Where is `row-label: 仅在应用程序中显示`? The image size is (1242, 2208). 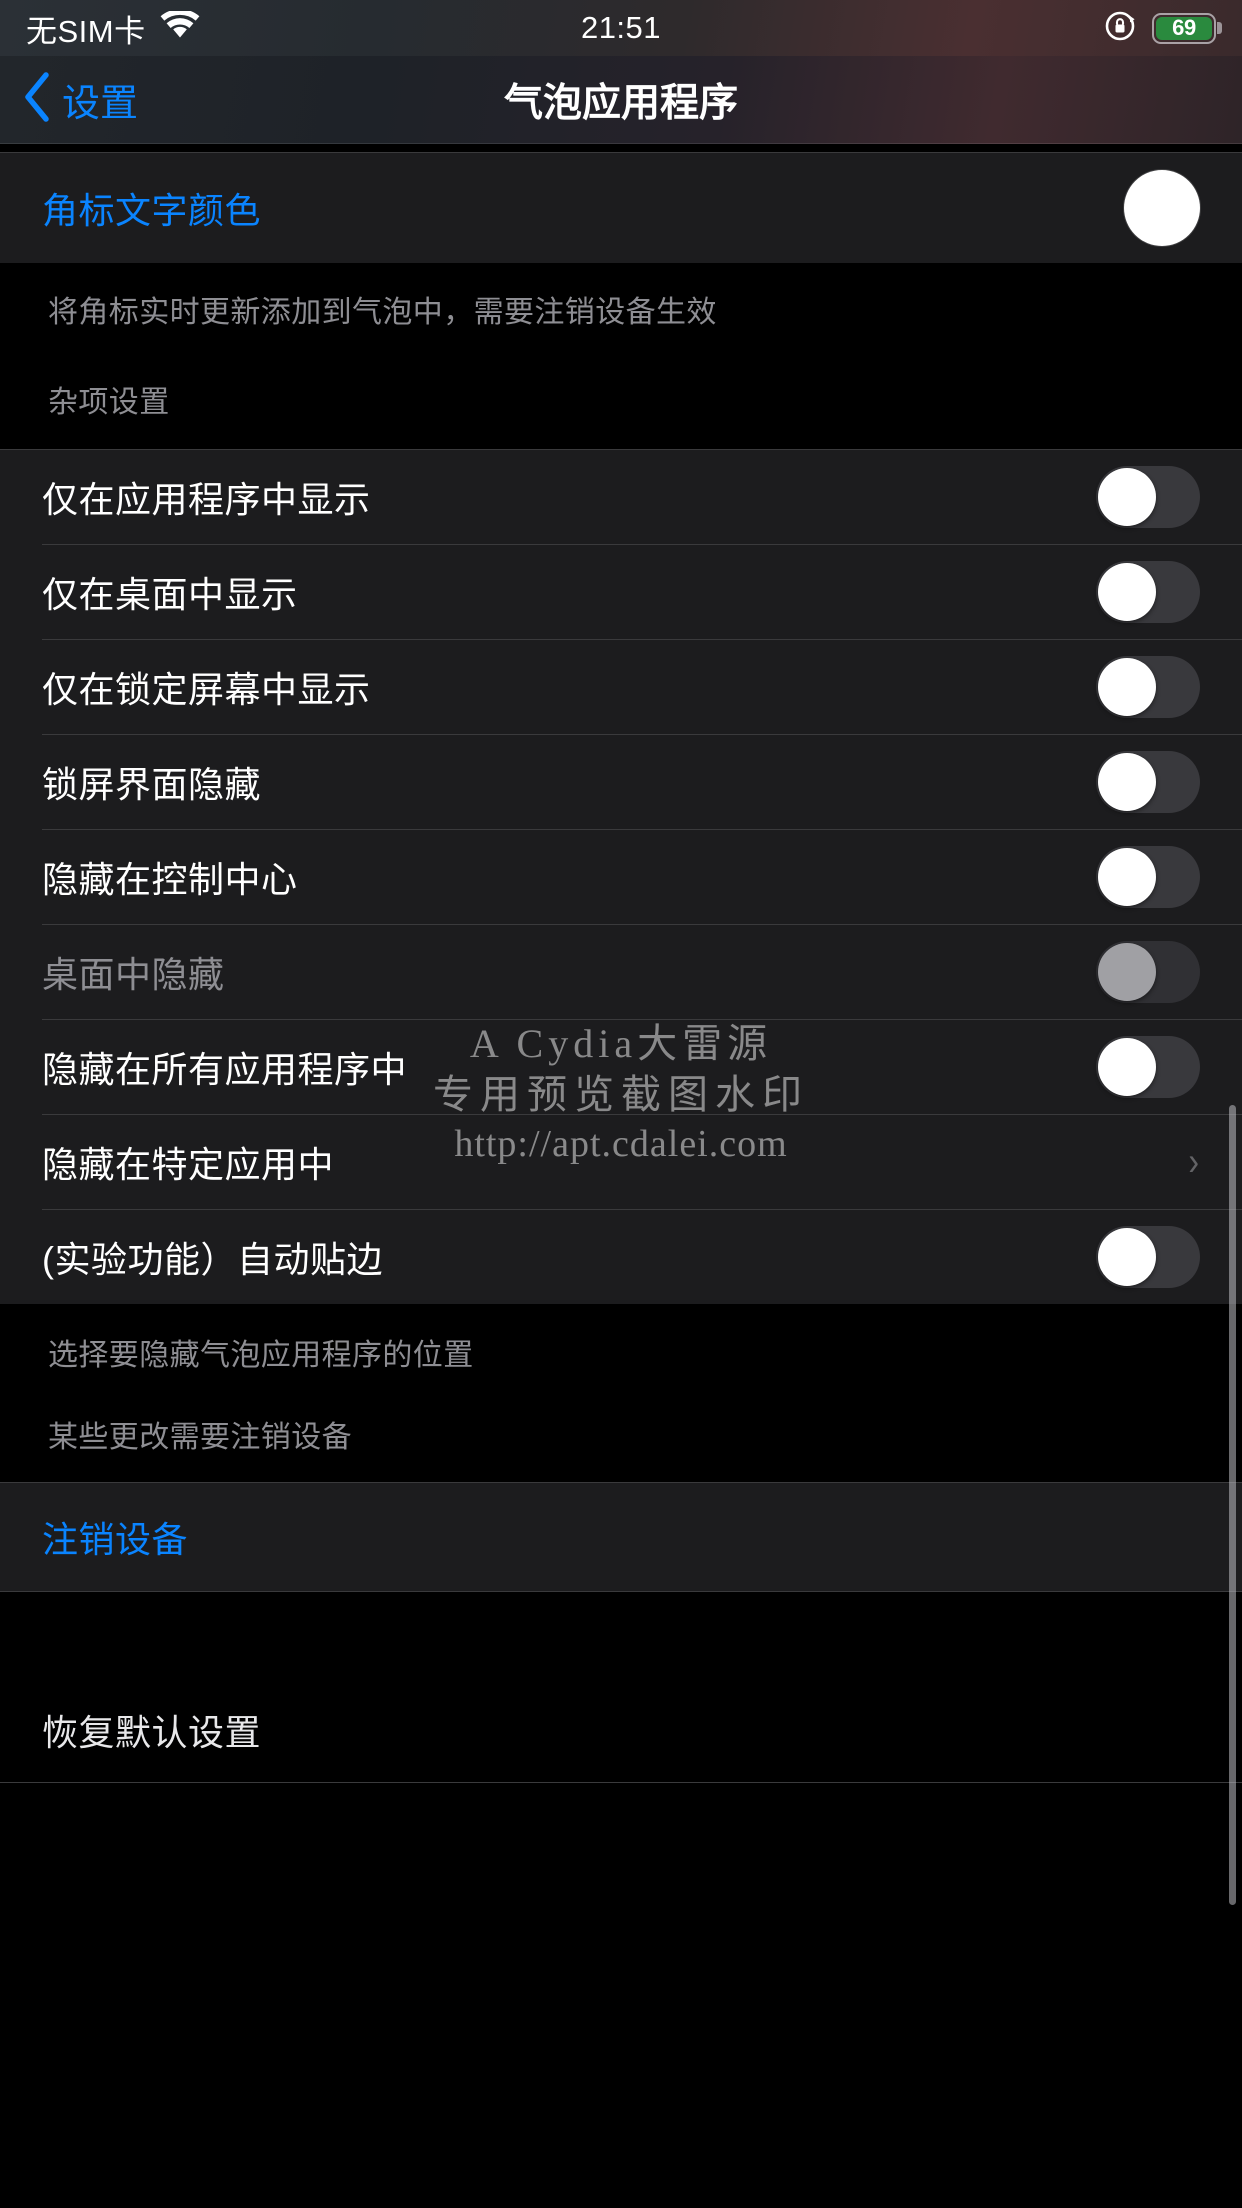 row-label: 仅在应用程序中显示 is located at coordinates (206, 499).